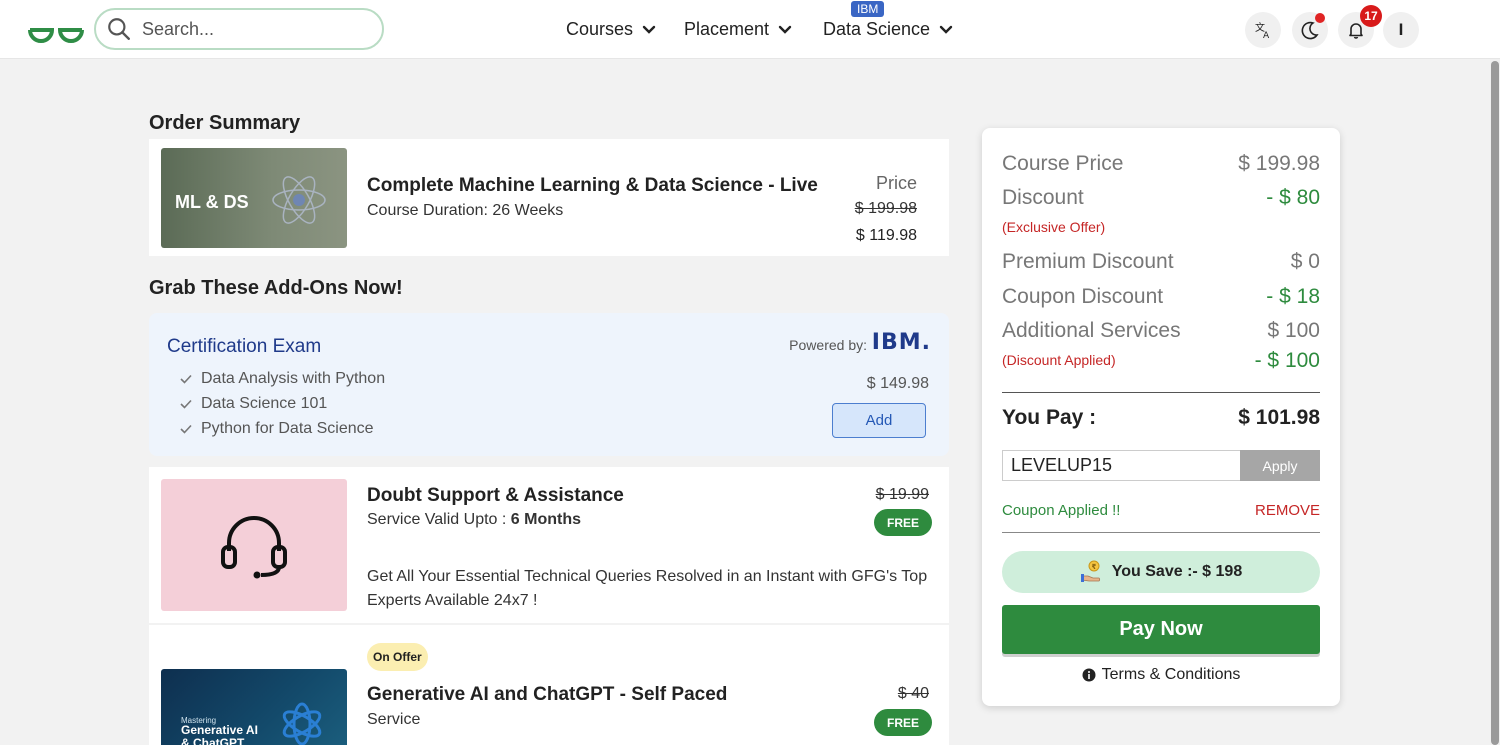 The width and height of the screenshot is (1500, 745). Describe the element at coordinates (886, 235) in the screenshot. I see `course-price-new: $ 119.98` at that location.